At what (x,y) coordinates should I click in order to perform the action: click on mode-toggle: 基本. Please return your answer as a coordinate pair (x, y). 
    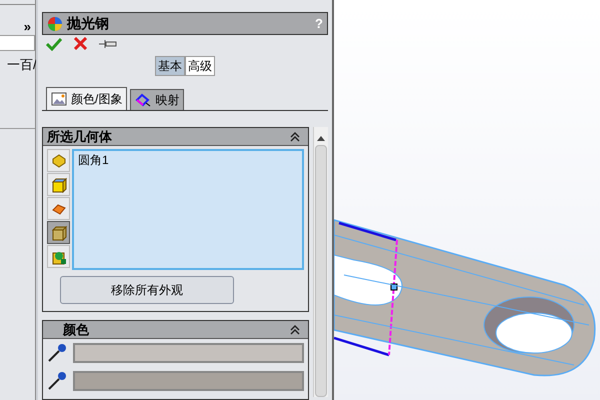
    Looking at the image, I should click on (170, 66).